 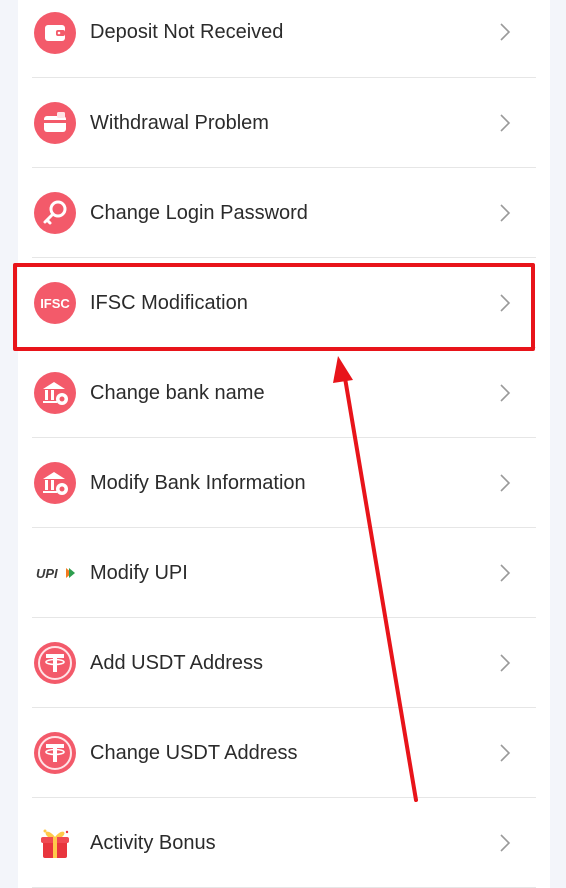 I want to click on ifsc-icon: IFSC, so click(x=55, y=303).